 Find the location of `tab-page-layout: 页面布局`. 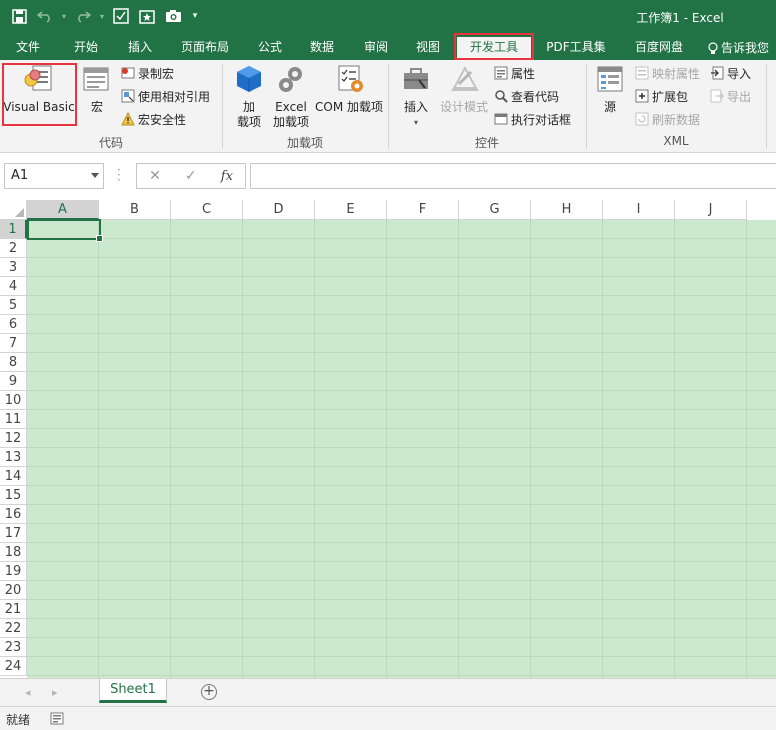

tab-page-layout: 页面布局 is located at coordinates (205, 48).